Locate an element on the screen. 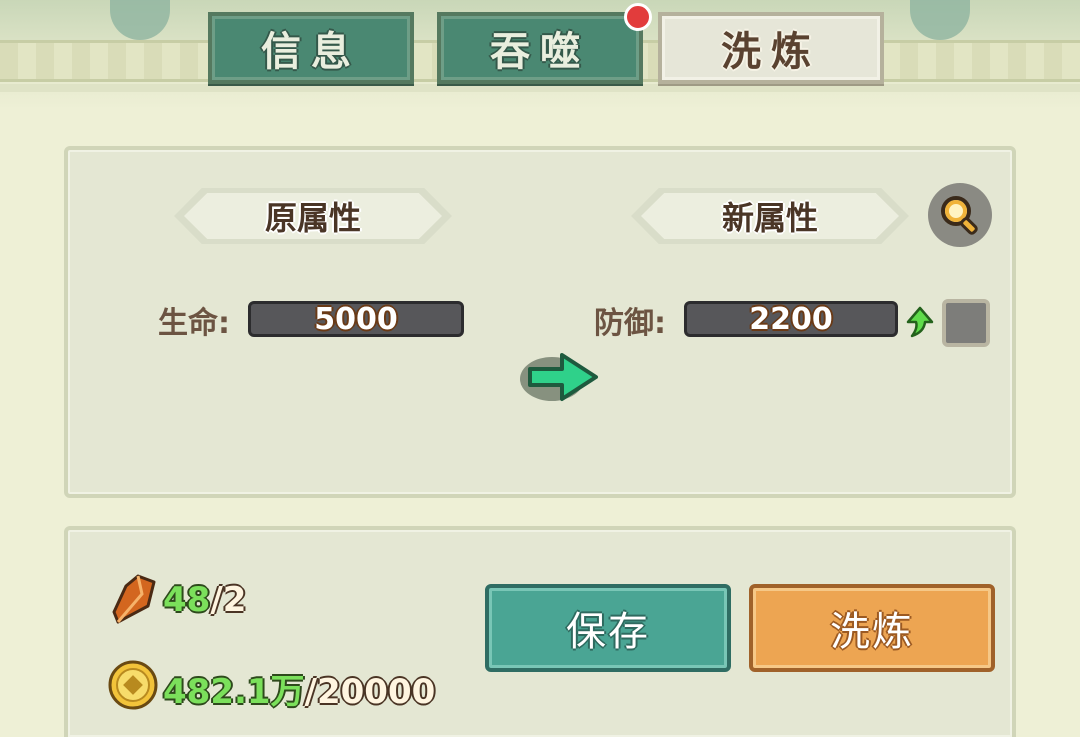 The width and height of the screenshot is (1080, 737). save-button: 保存 is located at coordinates (608, 628).